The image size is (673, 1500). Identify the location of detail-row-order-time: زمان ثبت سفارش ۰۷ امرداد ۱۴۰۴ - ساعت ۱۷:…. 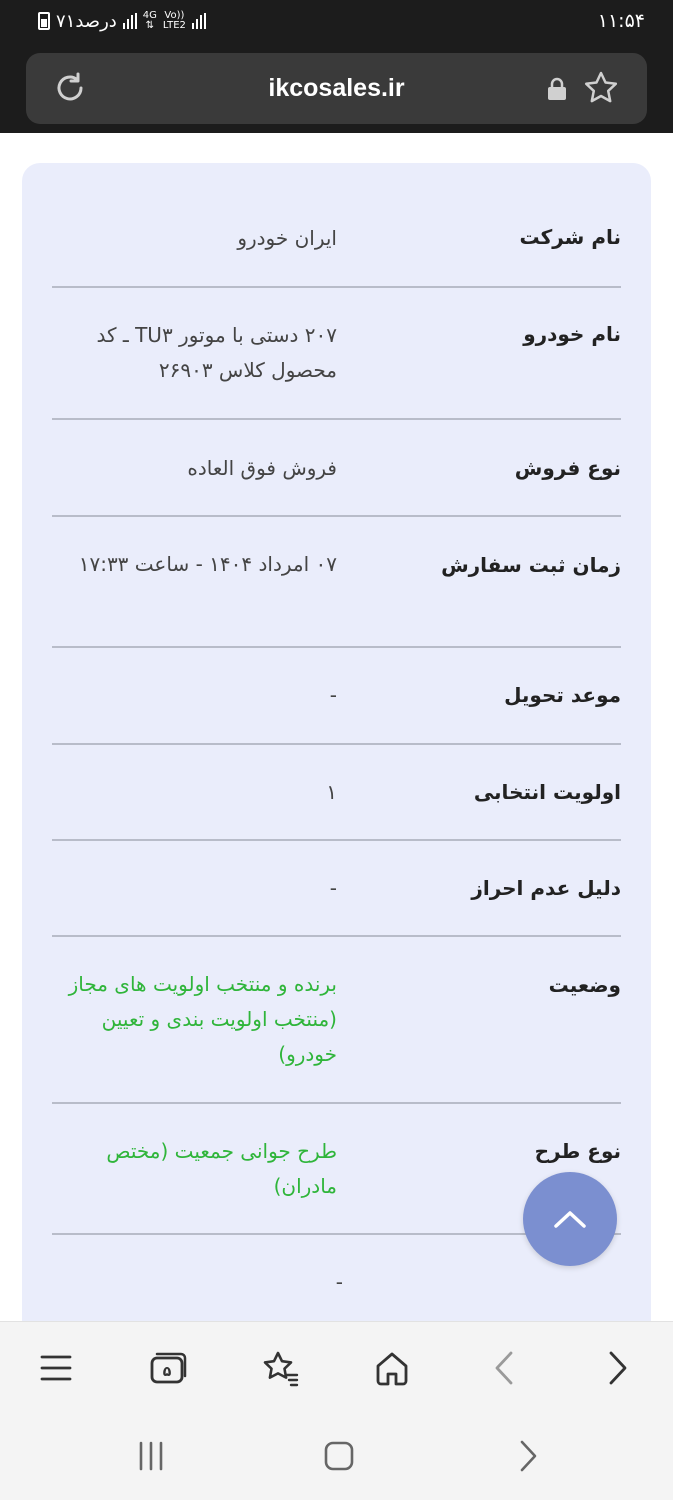
(336, 582).